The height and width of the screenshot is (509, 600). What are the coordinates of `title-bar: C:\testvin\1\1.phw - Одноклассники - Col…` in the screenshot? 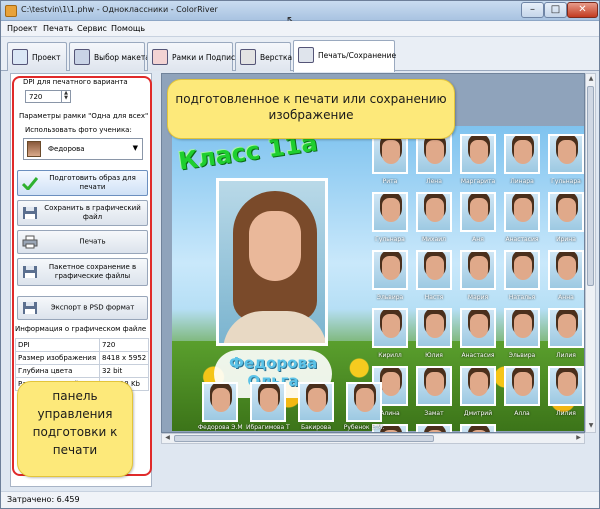 It's located at (300, 14).